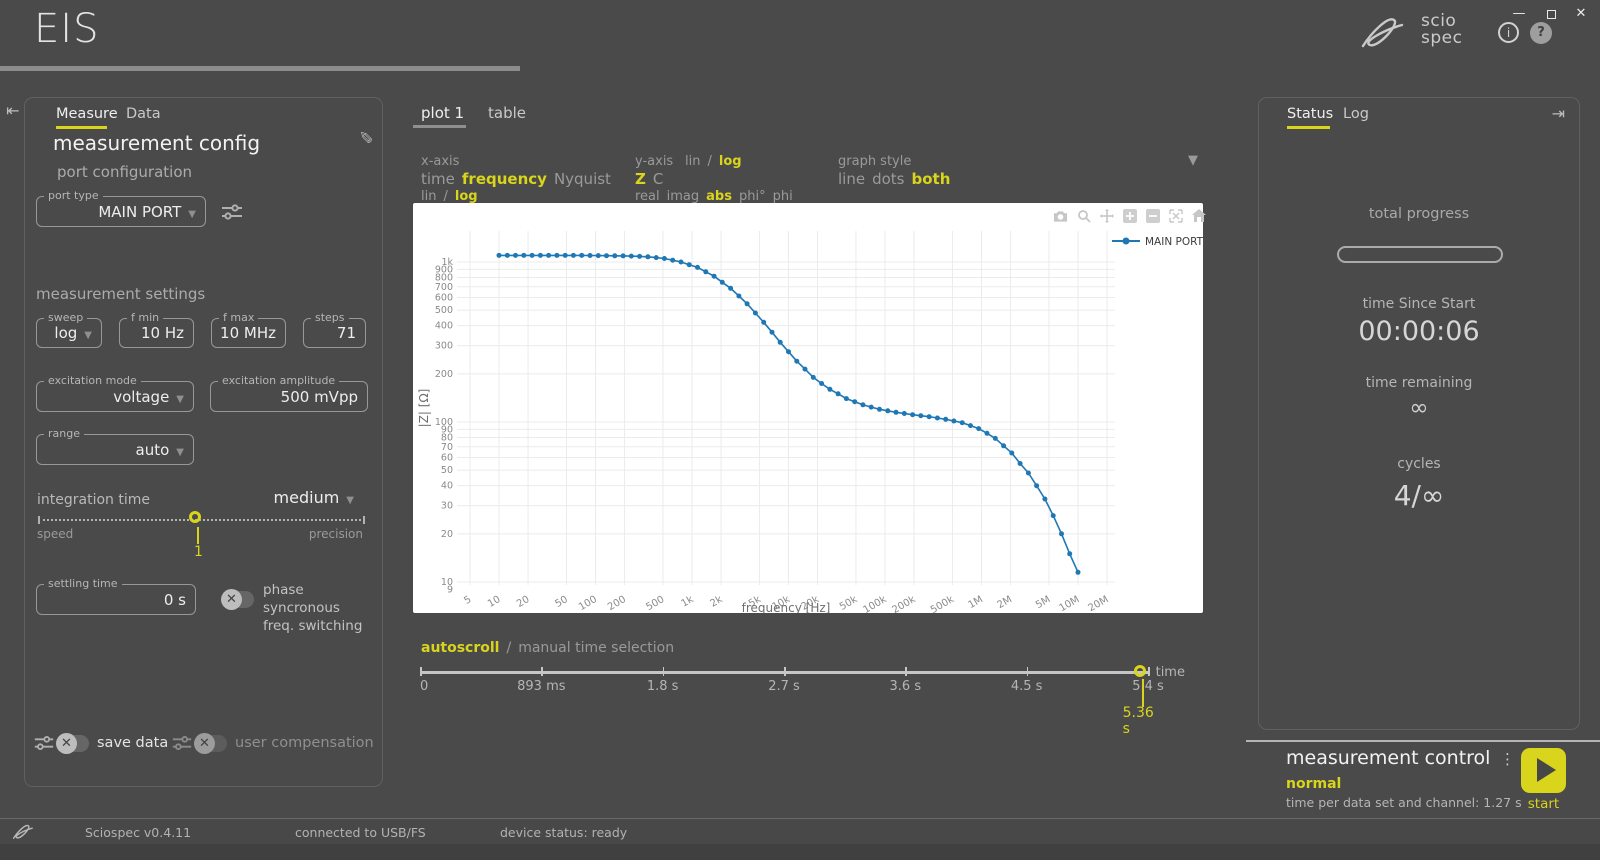 This screenshot has width=1600, height=860. What do you see at coordinates (1541, 33) in the screenshot?
I see `help-icon: ?` at bounding box center [1541, 33].